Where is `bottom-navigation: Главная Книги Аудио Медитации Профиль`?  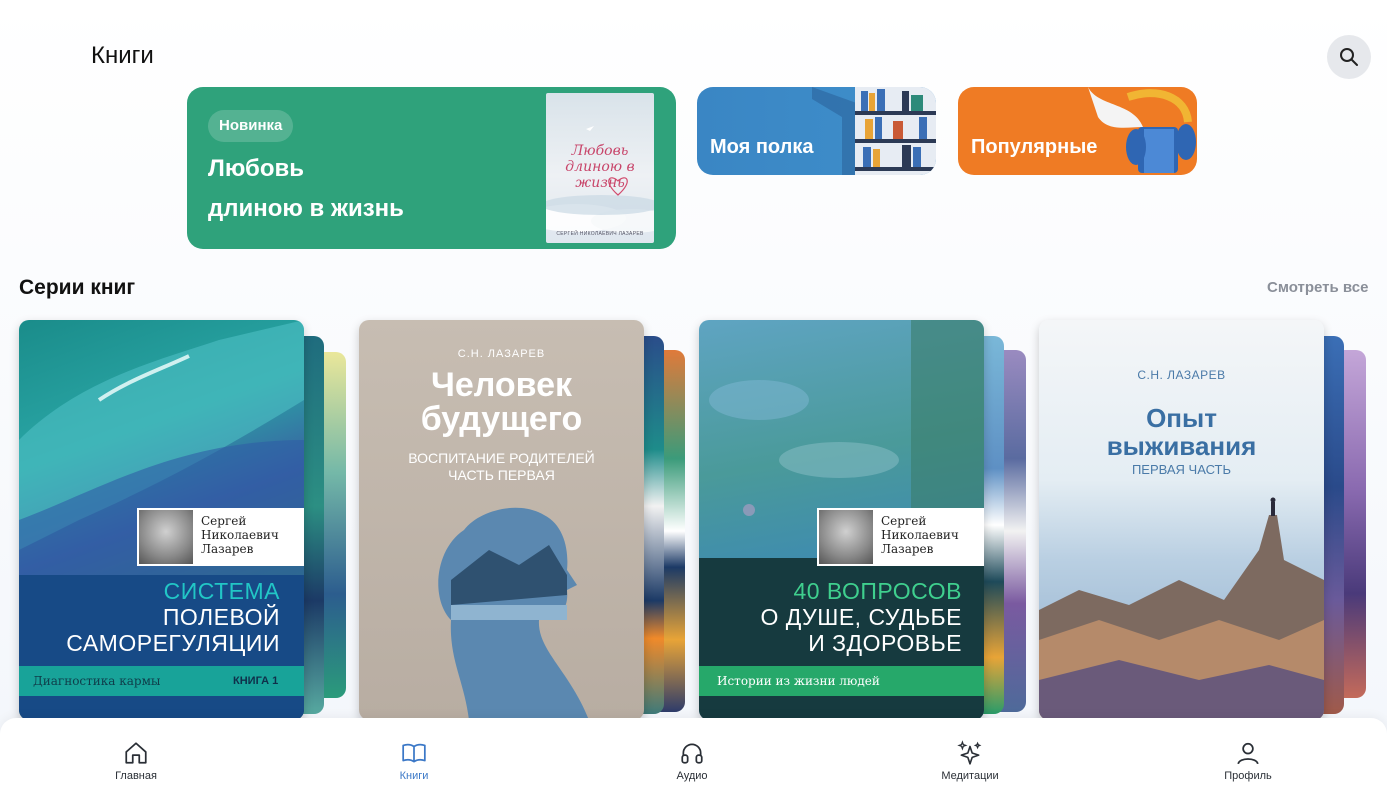 bottom-navigation: Главная Книги Аудио Медитации Профиль is located at coordinates (693, 759).